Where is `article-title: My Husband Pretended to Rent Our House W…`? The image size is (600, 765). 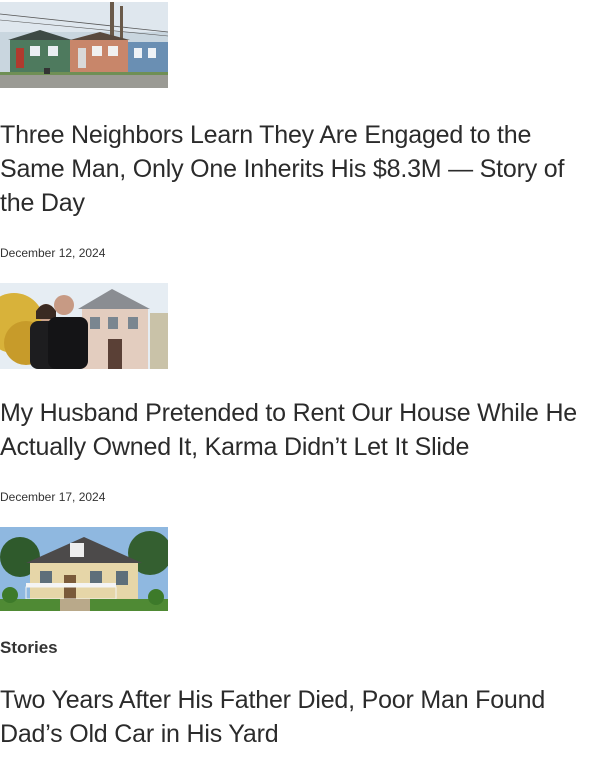 article-title: My Husband Pretended to Rent Our House W… is located at coordinates (296, 430).